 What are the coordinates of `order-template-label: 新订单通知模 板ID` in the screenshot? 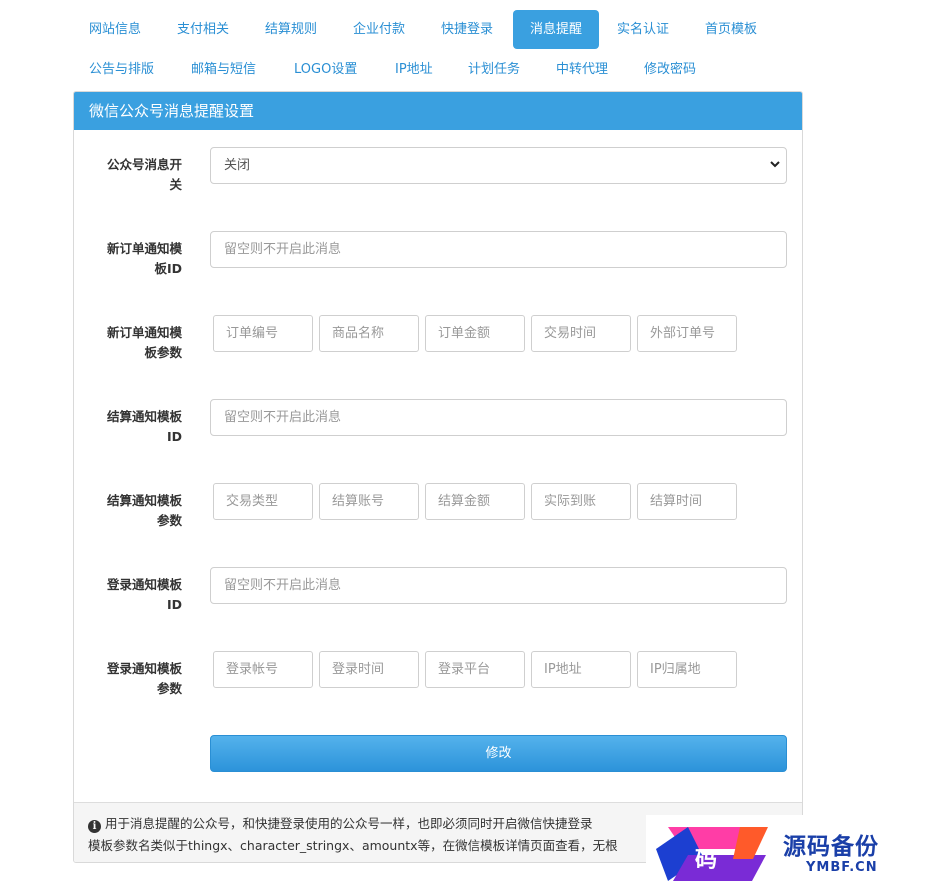 It's located at (137, 259).